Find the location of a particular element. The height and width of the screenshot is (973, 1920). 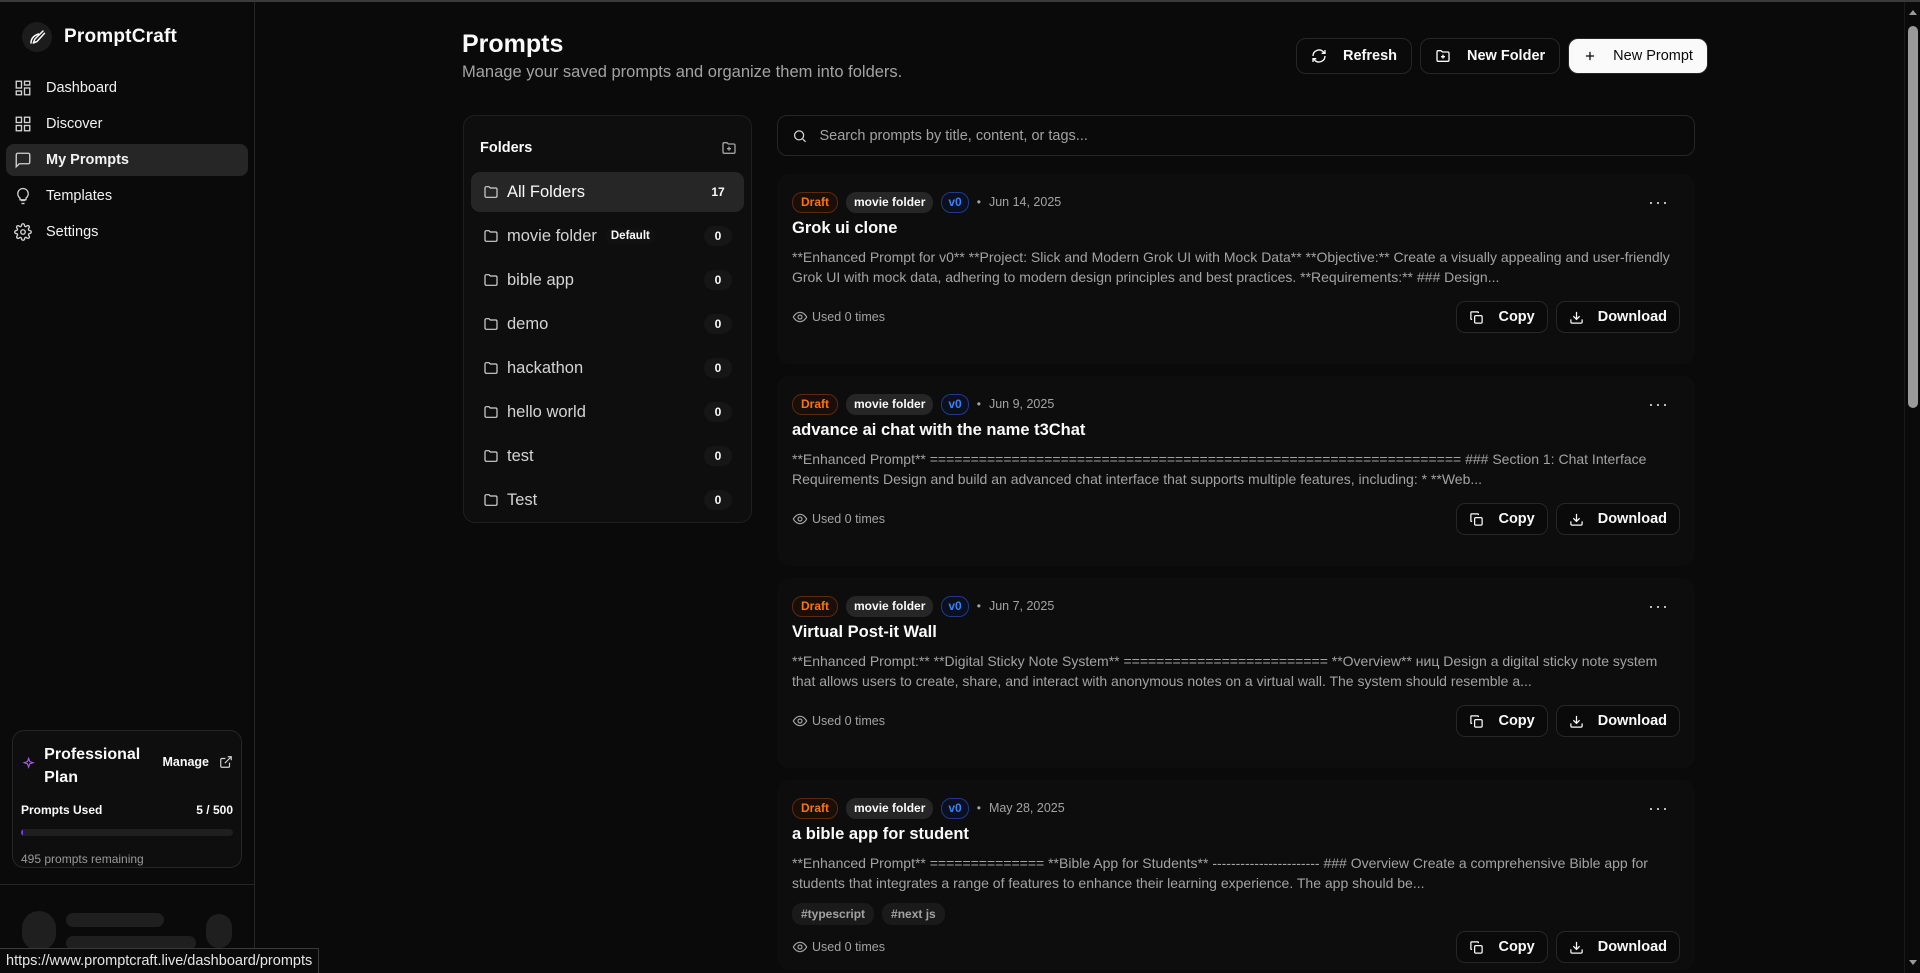

lightbulb-icon is located at coordinates (23, 196).